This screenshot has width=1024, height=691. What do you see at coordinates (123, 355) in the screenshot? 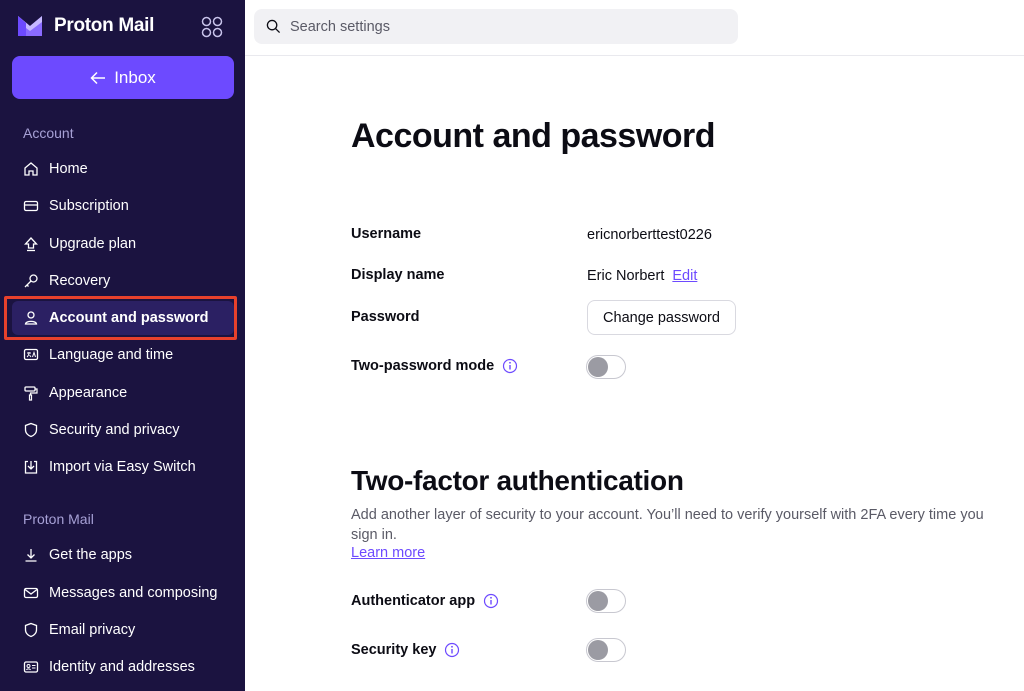
I see `sidebar-item-language-and-time: Language and time` at bounding box center [123, 355].